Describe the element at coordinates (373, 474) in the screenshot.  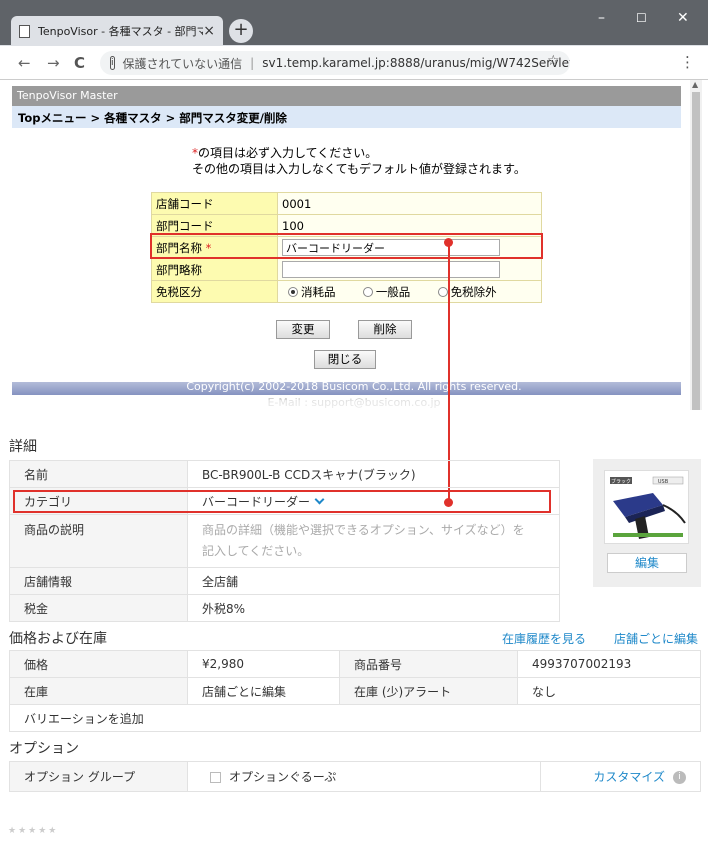
I see `name-value: BC-BR900L-B CCDスキャナ(ブラック)` at that location.